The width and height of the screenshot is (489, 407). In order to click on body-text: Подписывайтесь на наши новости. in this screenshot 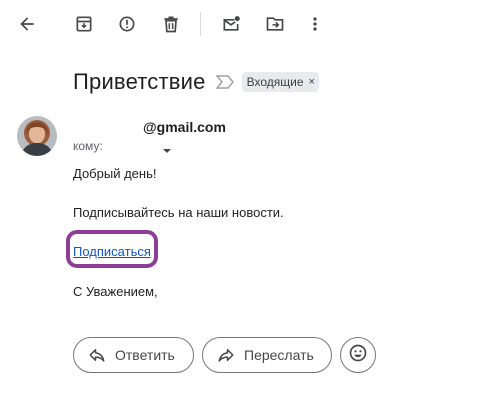, I will do `click(178, 212)`.